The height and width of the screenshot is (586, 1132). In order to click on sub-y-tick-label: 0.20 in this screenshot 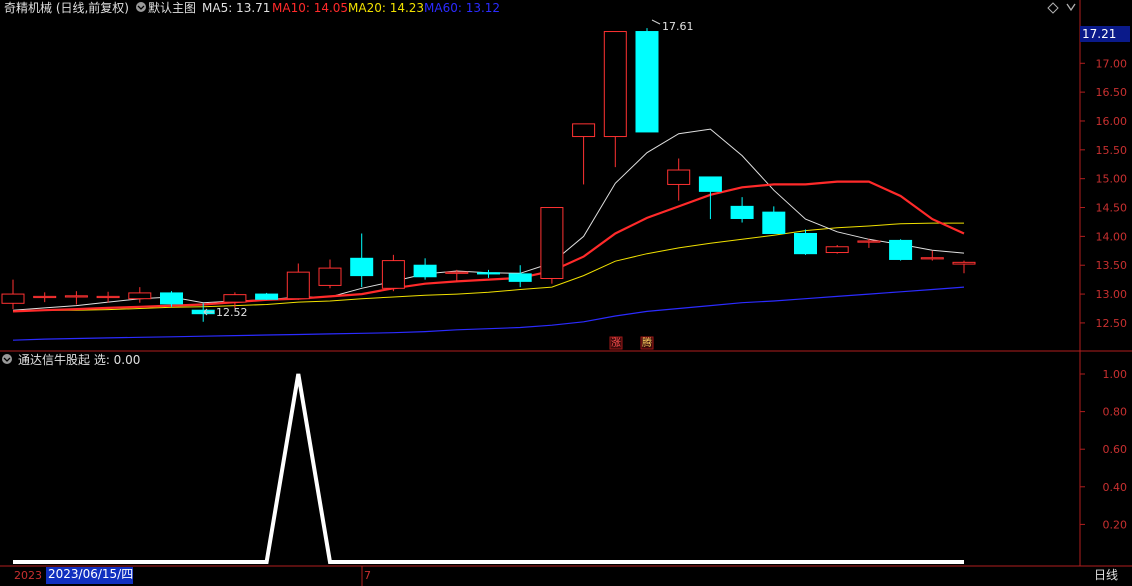, I will do `click(1115, 524)`.